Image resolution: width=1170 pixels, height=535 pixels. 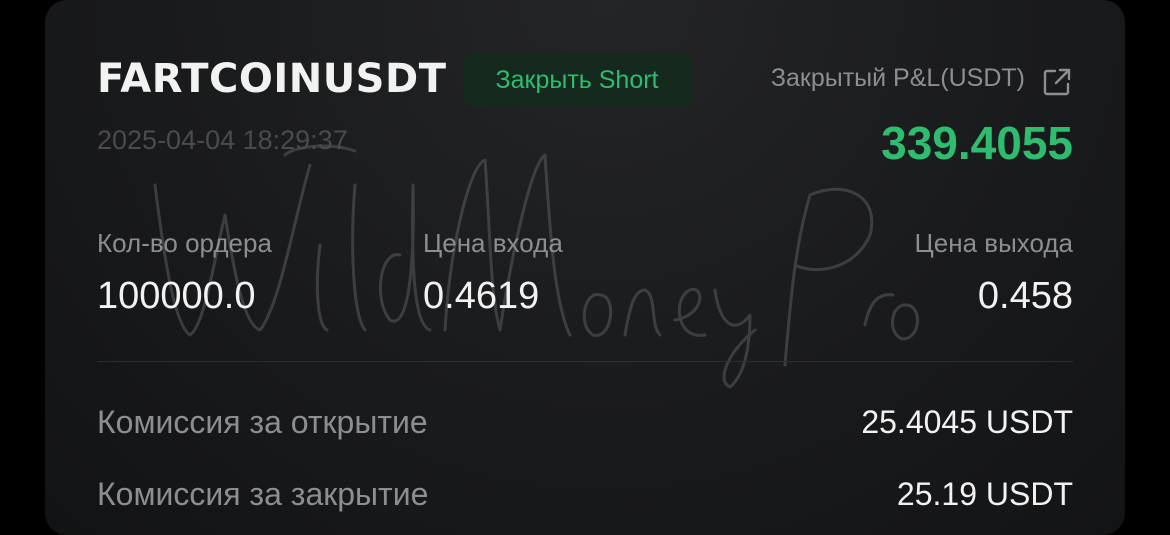 What do you see at coordinates (897, 78) in the screenshot?
I see `closed-pnl-label: Закрытый P&L(USDT)` at bounding box center [897, 78].